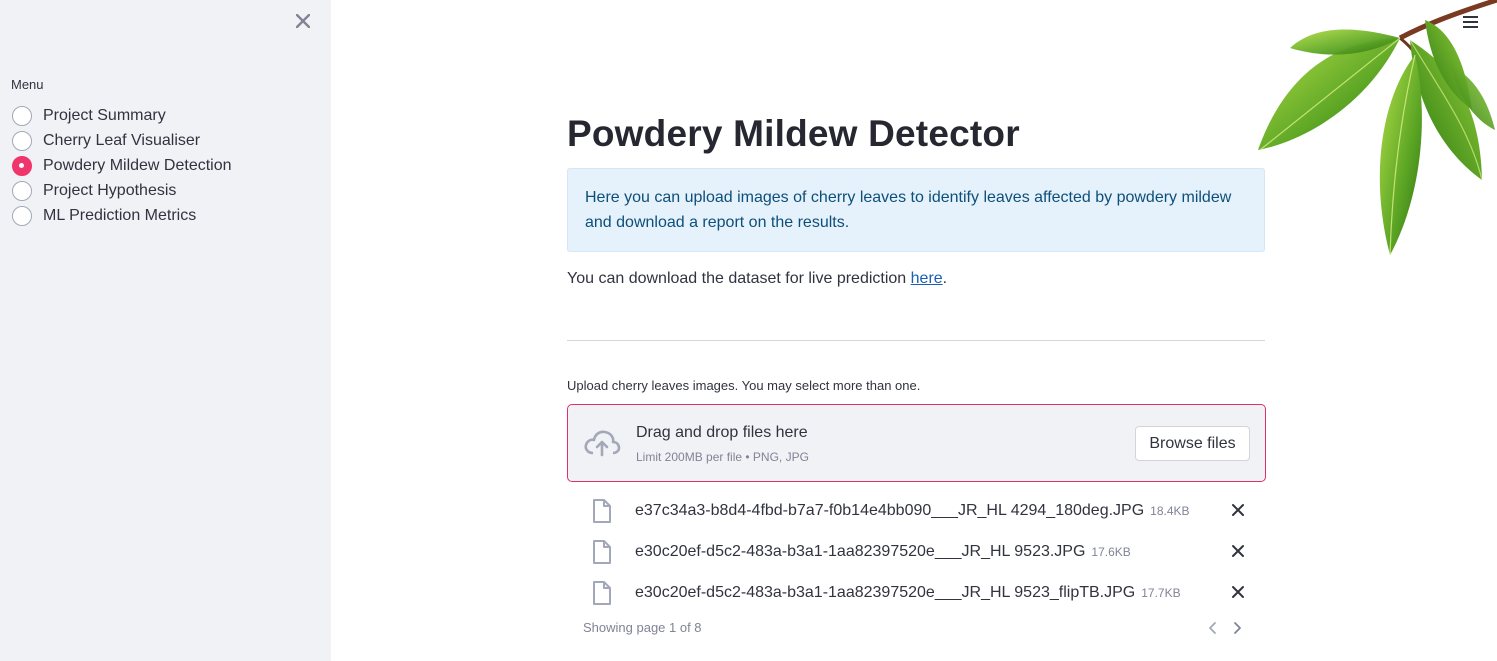  What do you see at coordinates (945, 278) in the screenshot?
I see `dataset-suffix: .` at bounding box center [945, 278].